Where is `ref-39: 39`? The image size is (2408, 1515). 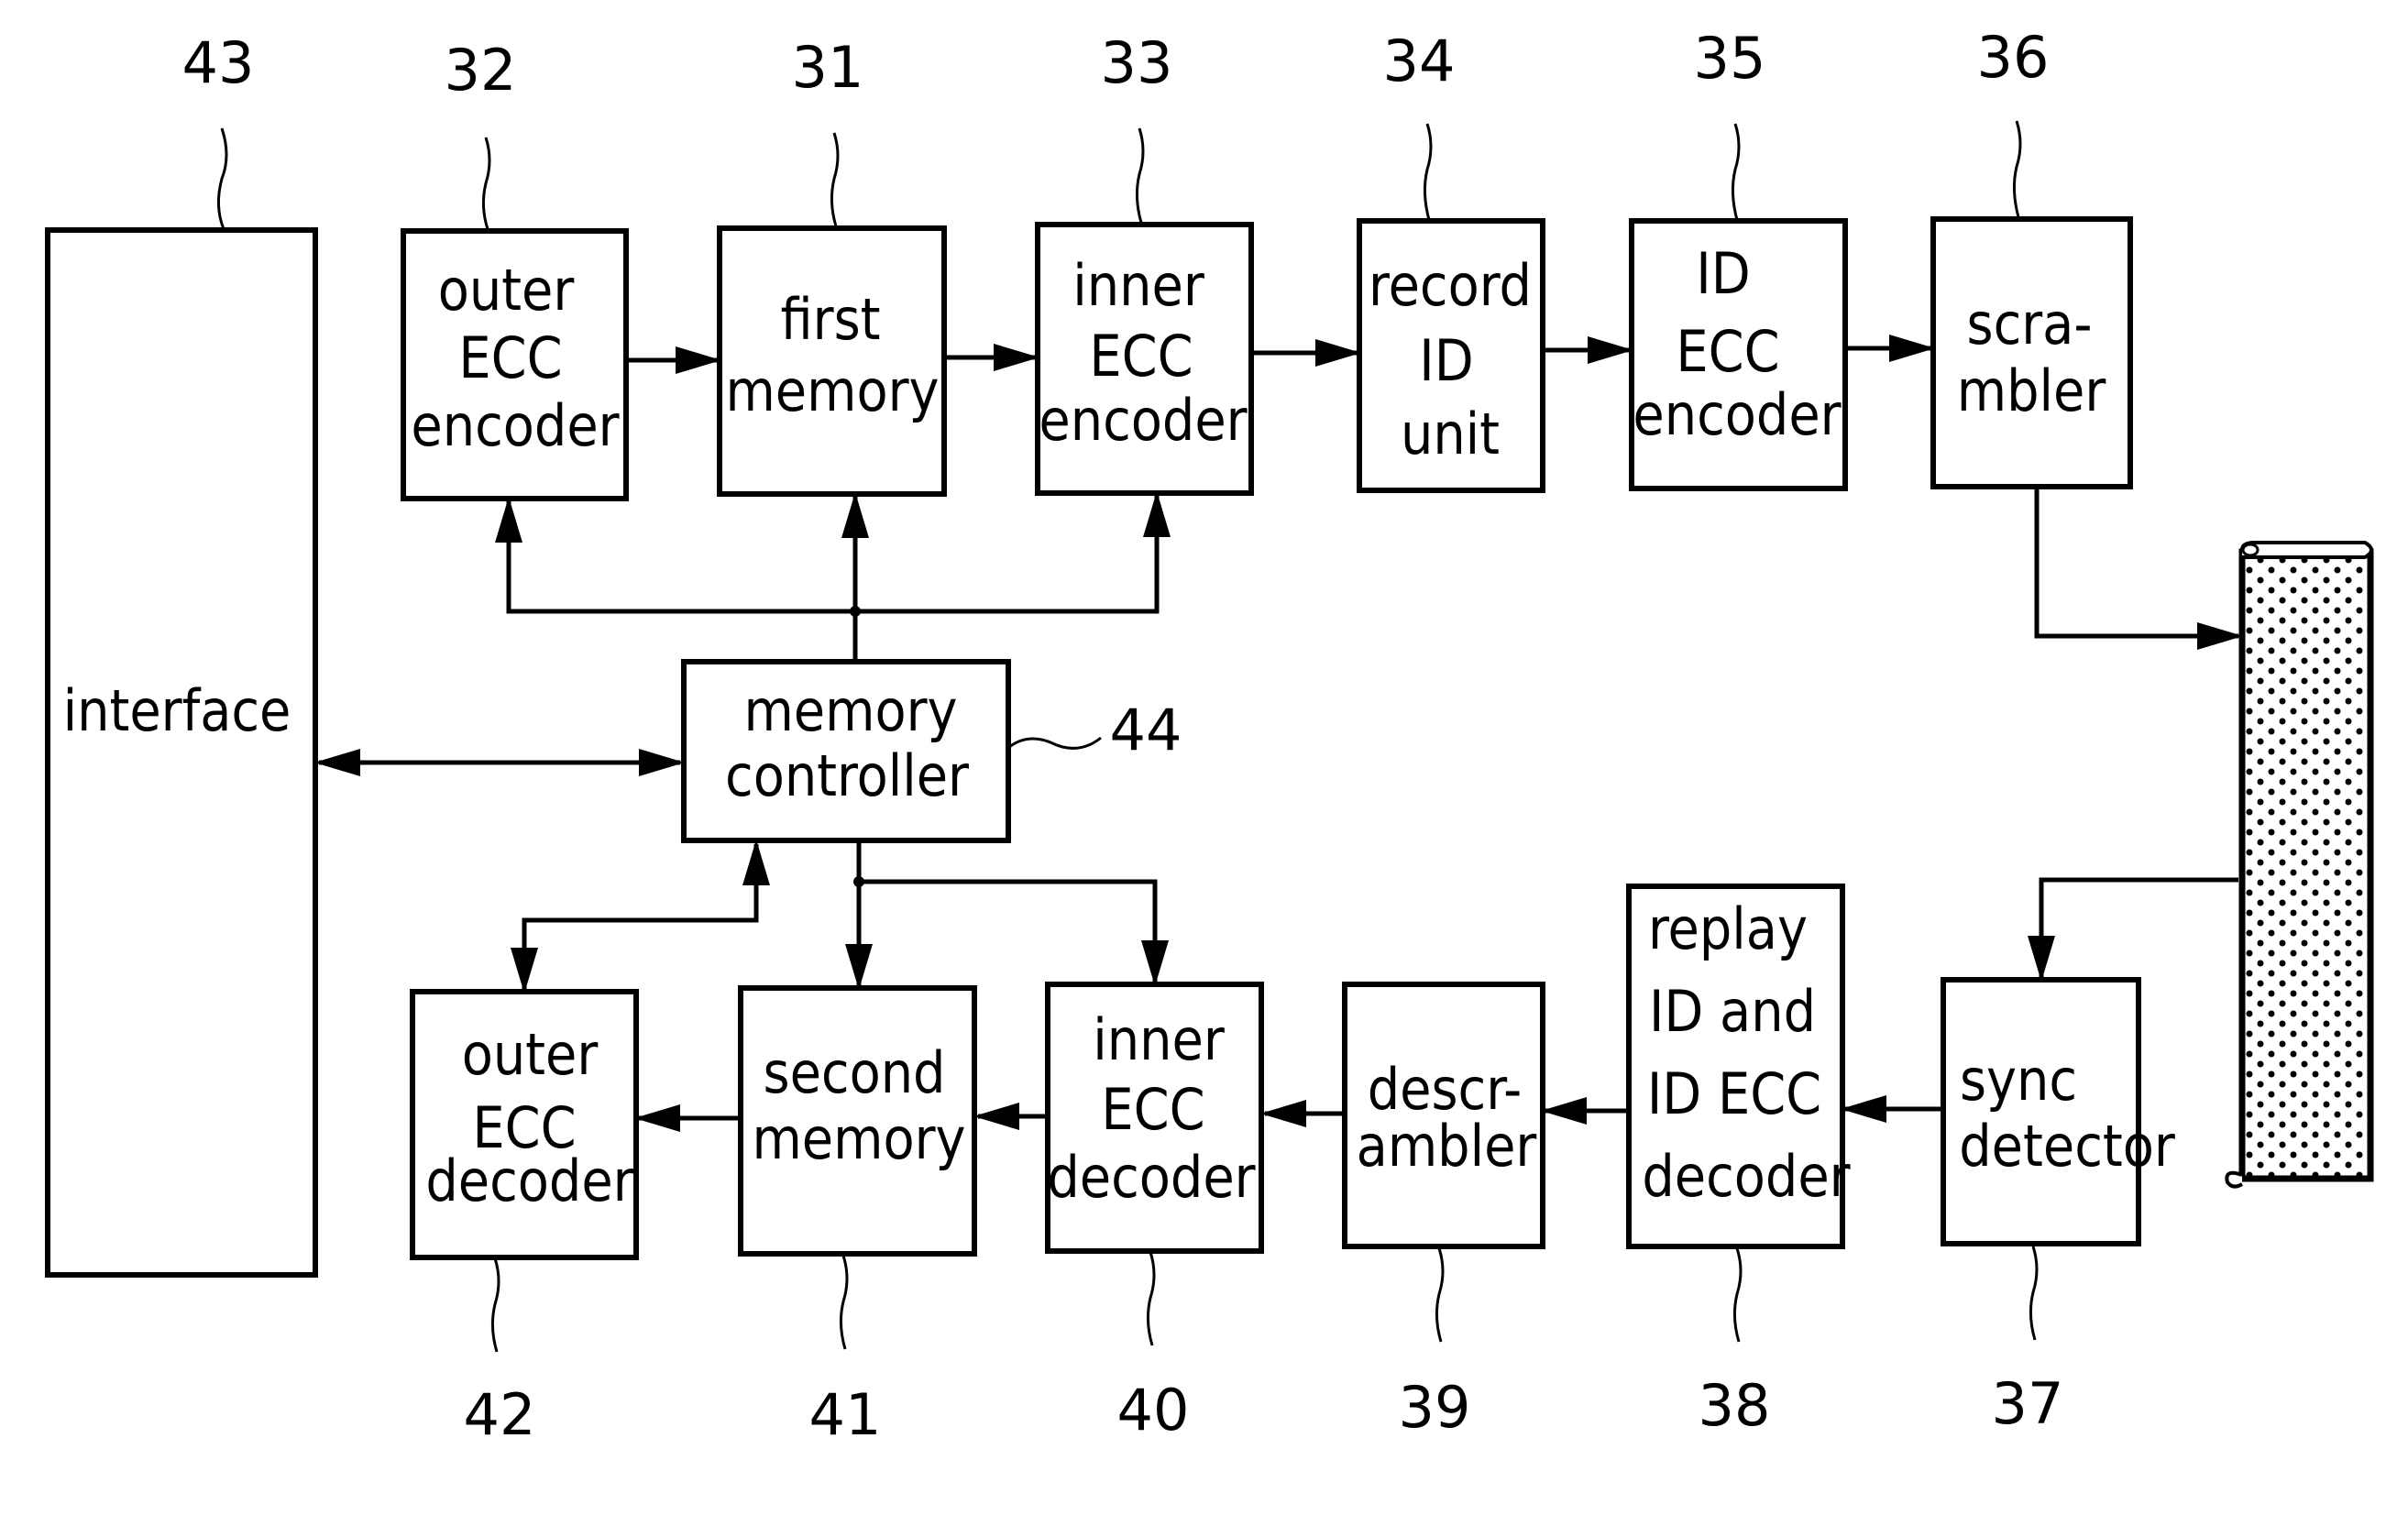
ref-39: 39 is located at coordinates (1435, 1407).